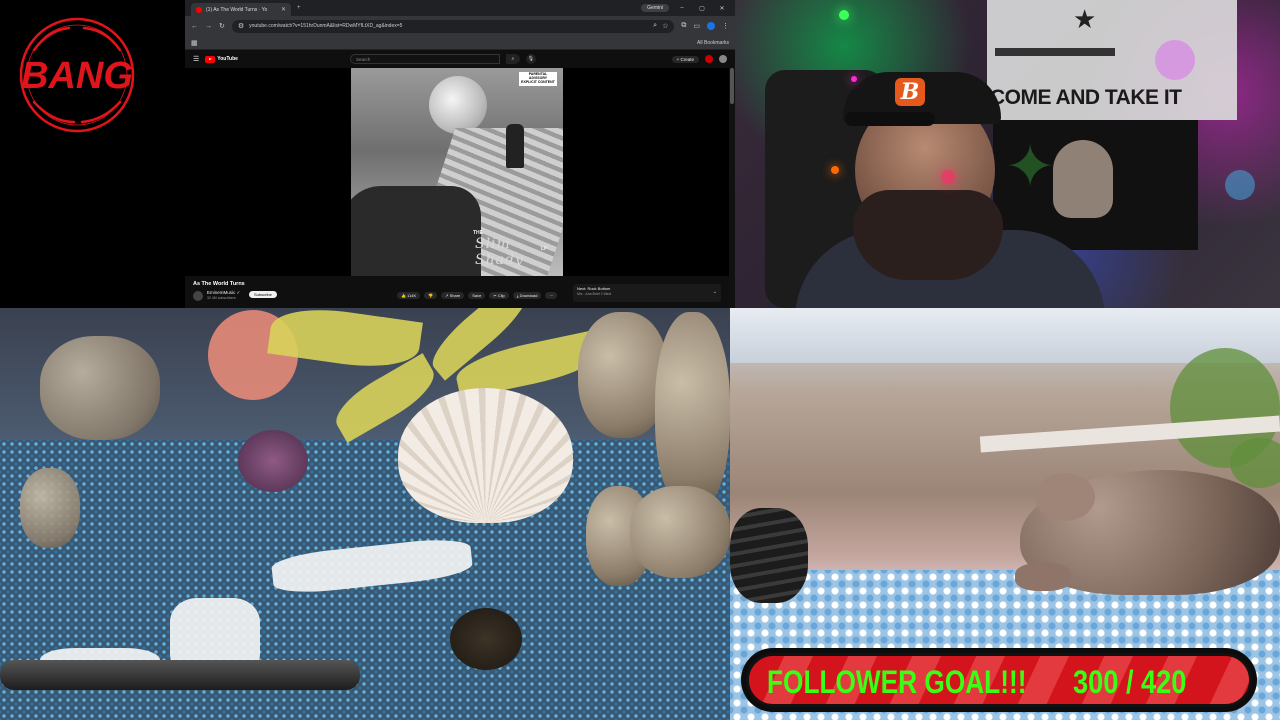 The height and width of the screenshot is (720, 1280). I want to click on cap-logo: B, so click(910, 92).